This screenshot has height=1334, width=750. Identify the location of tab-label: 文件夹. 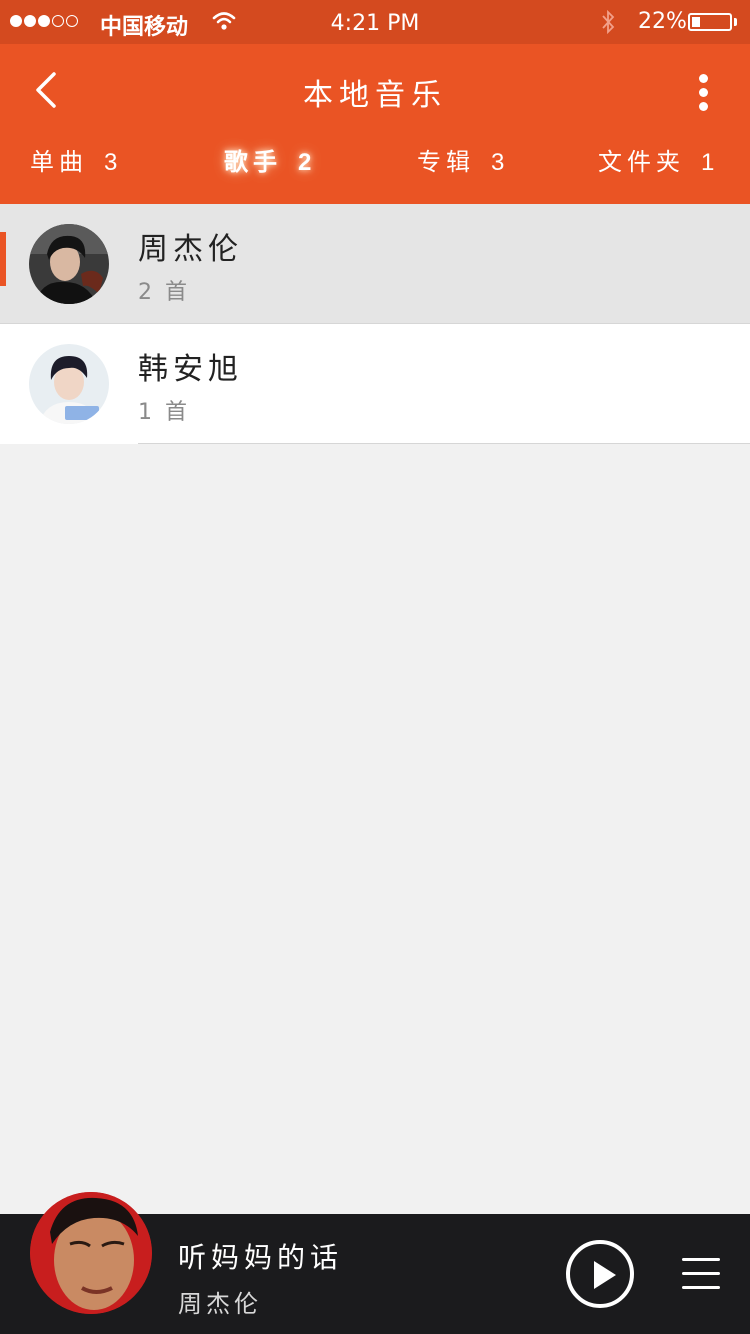
(641, 162).